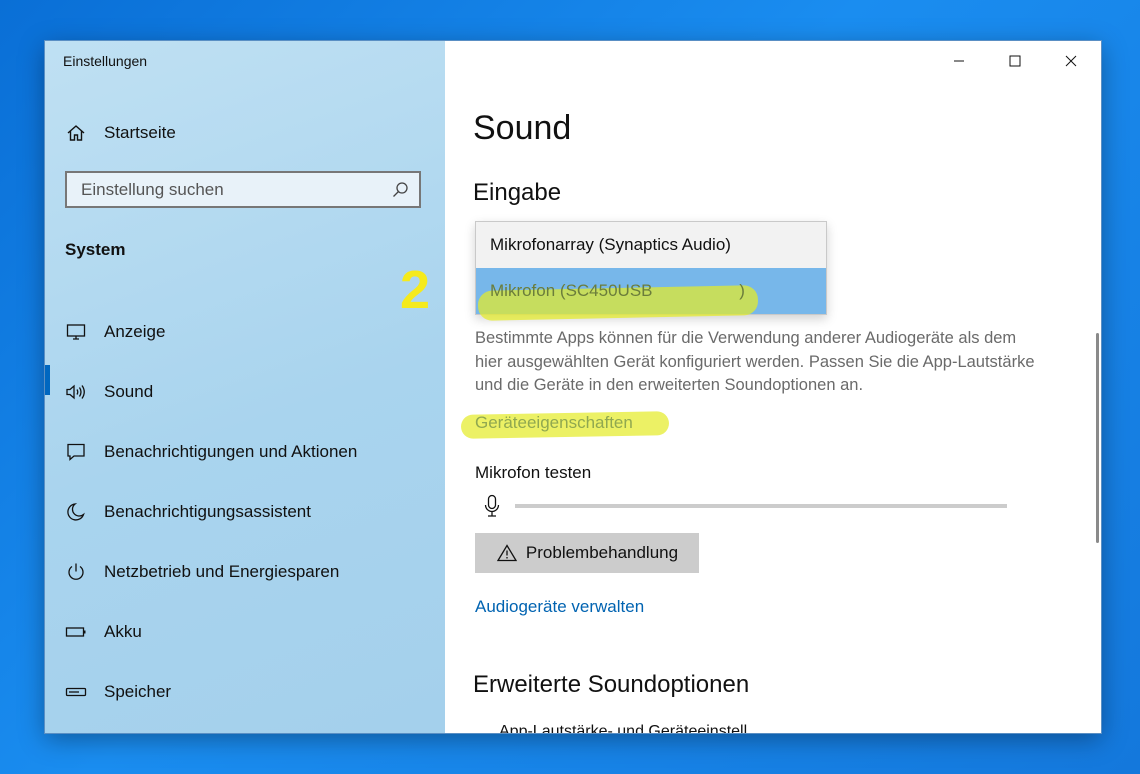 The width and height of the screenshot is (1140, 774). I want to click on sidebar-item-speicher: Speicher, so click(245, 693).